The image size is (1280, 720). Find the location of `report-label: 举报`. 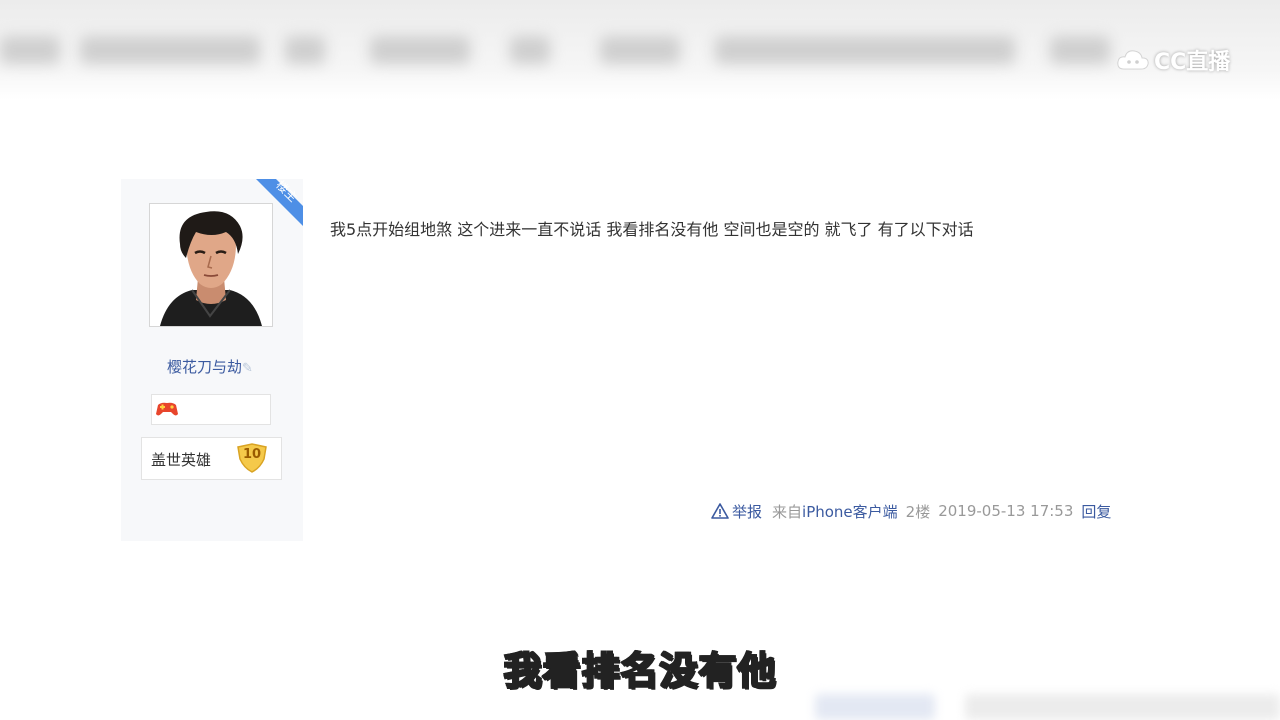

report-label: 举报 is located at coordinates (747, 511).